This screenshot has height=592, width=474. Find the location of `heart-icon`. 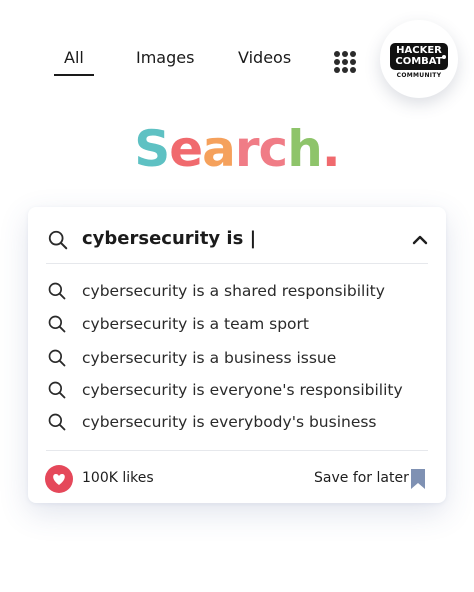

heart-icon is located at coordinates (59, 479).